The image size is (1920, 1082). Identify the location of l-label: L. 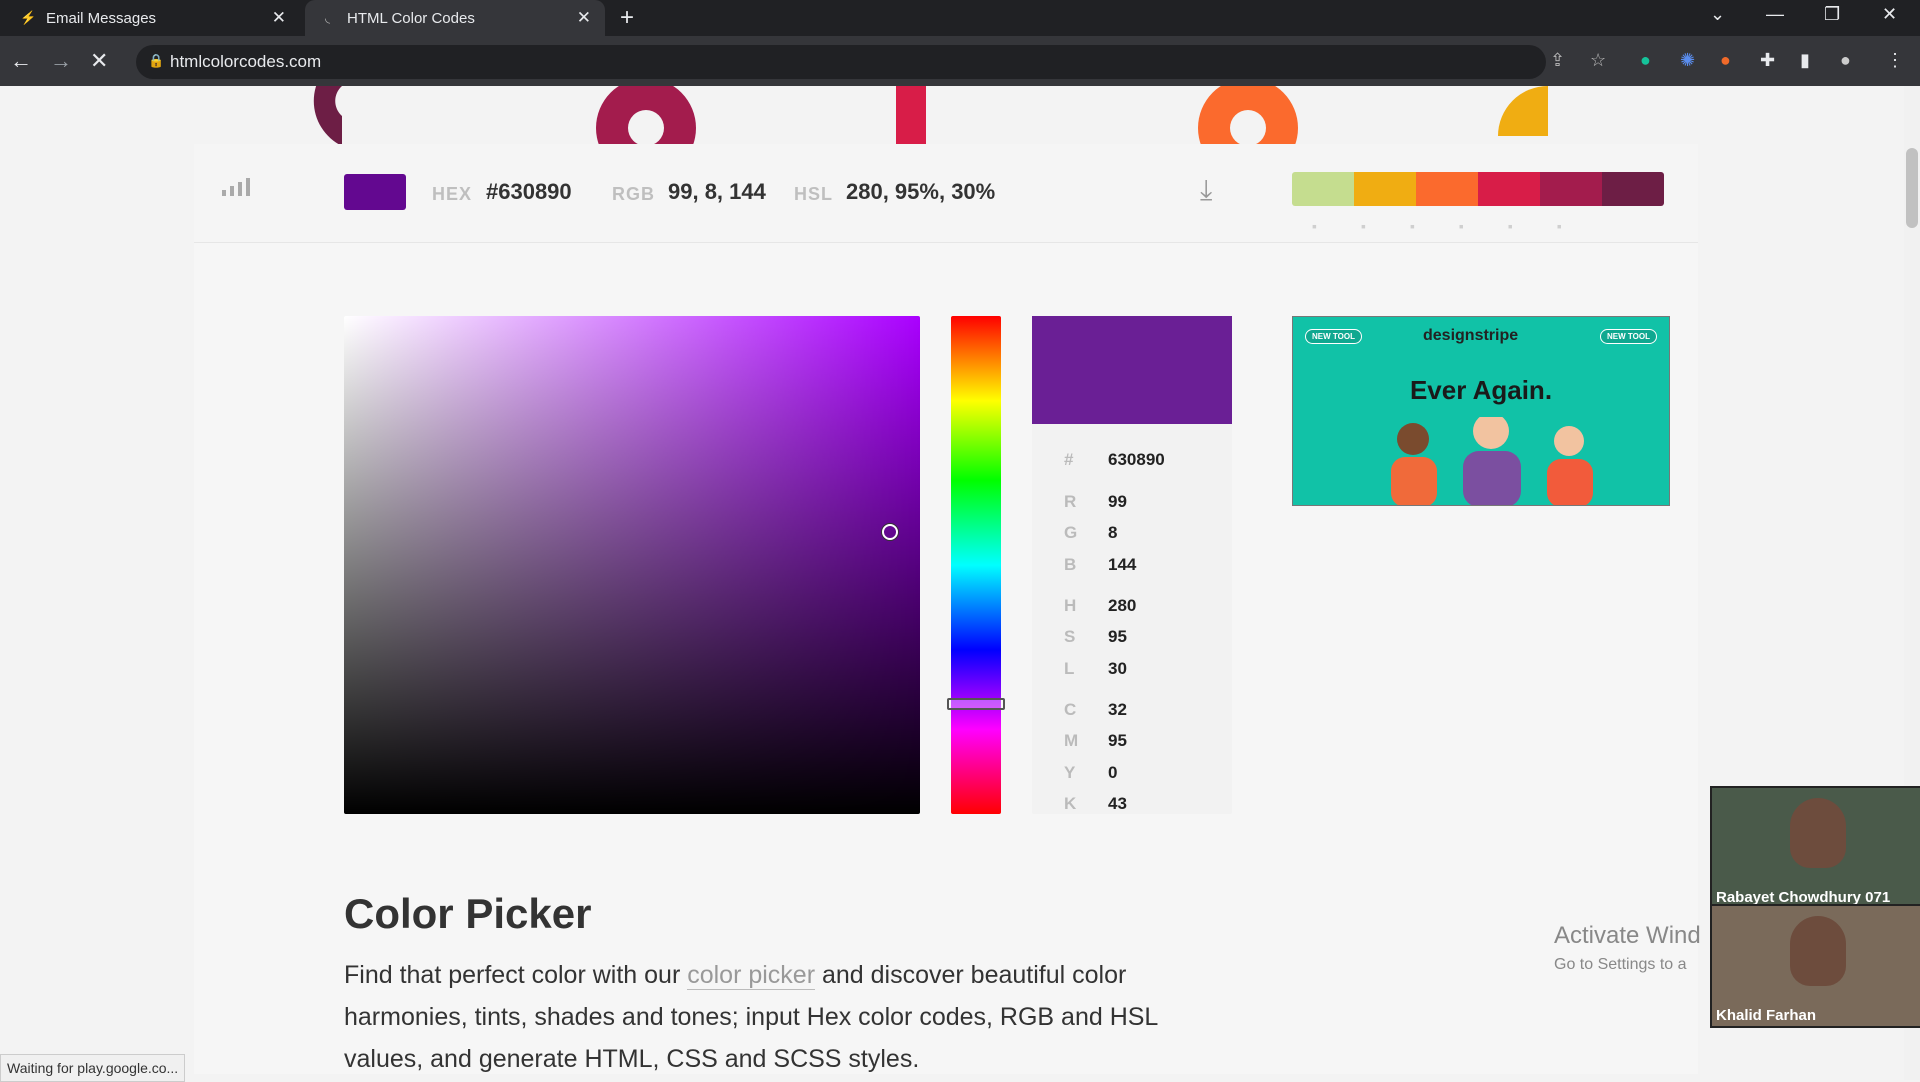
(1069, 668).